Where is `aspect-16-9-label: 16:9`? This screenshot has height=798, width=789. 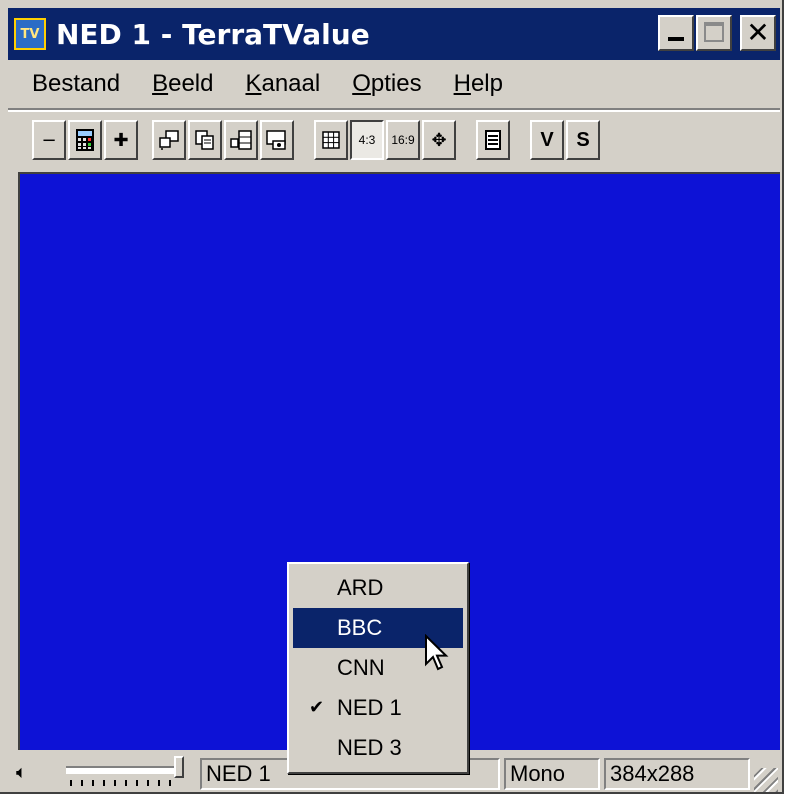
aspect-16-9-label: 16:9 is located at coordinates (403, 140).